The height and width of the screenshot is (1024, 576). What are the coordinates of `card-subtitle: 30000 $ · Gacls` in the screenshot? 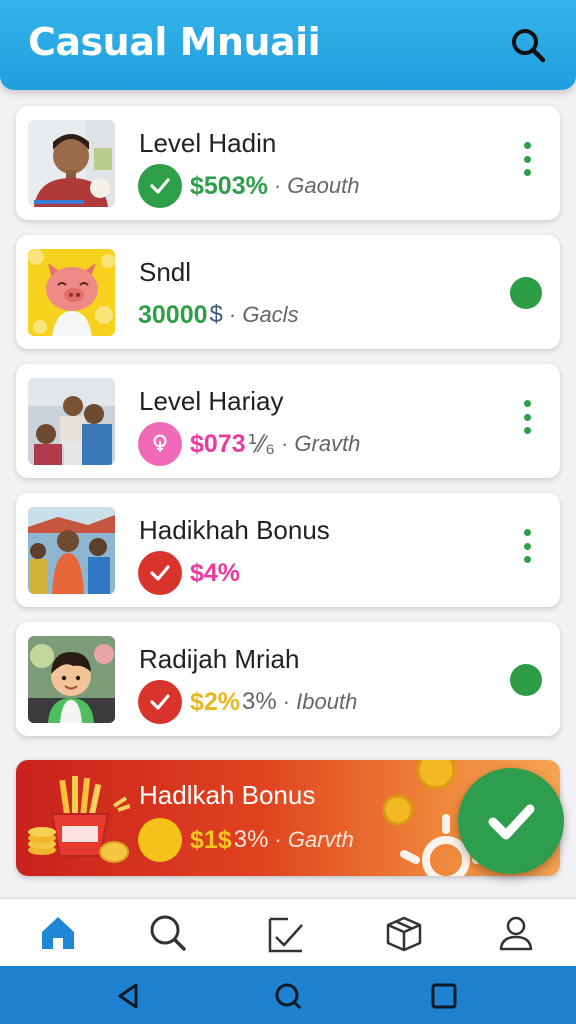 It's located at (218, 315).